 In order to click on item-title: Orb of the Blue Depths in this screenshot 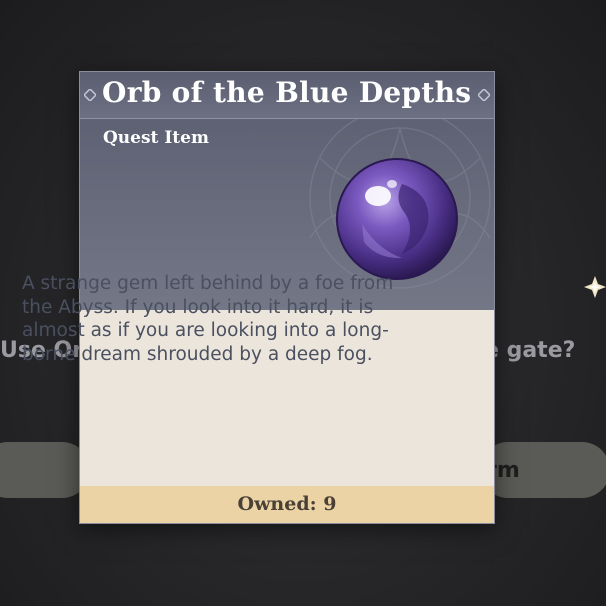, I will do `click(287, 92)`.